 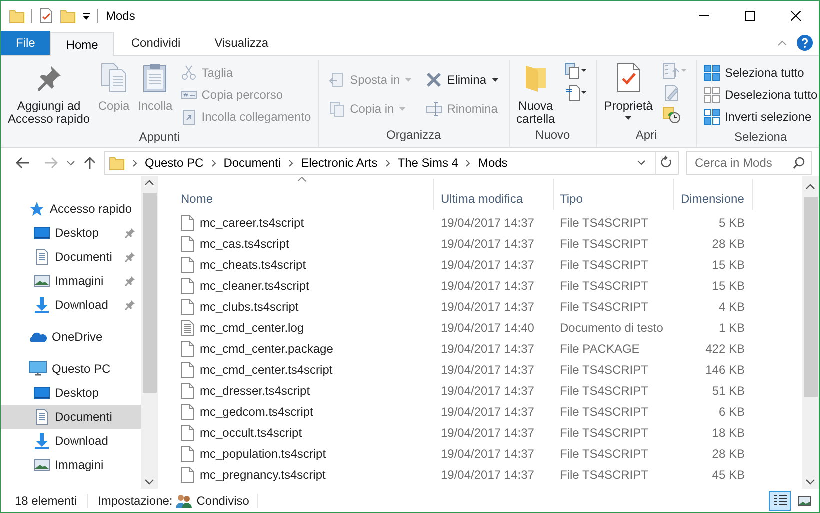 What do you see at coordinates (462, 80) in the screenshot?
I see `ribbon-button: Elimina` at bounding box center [462, 80].